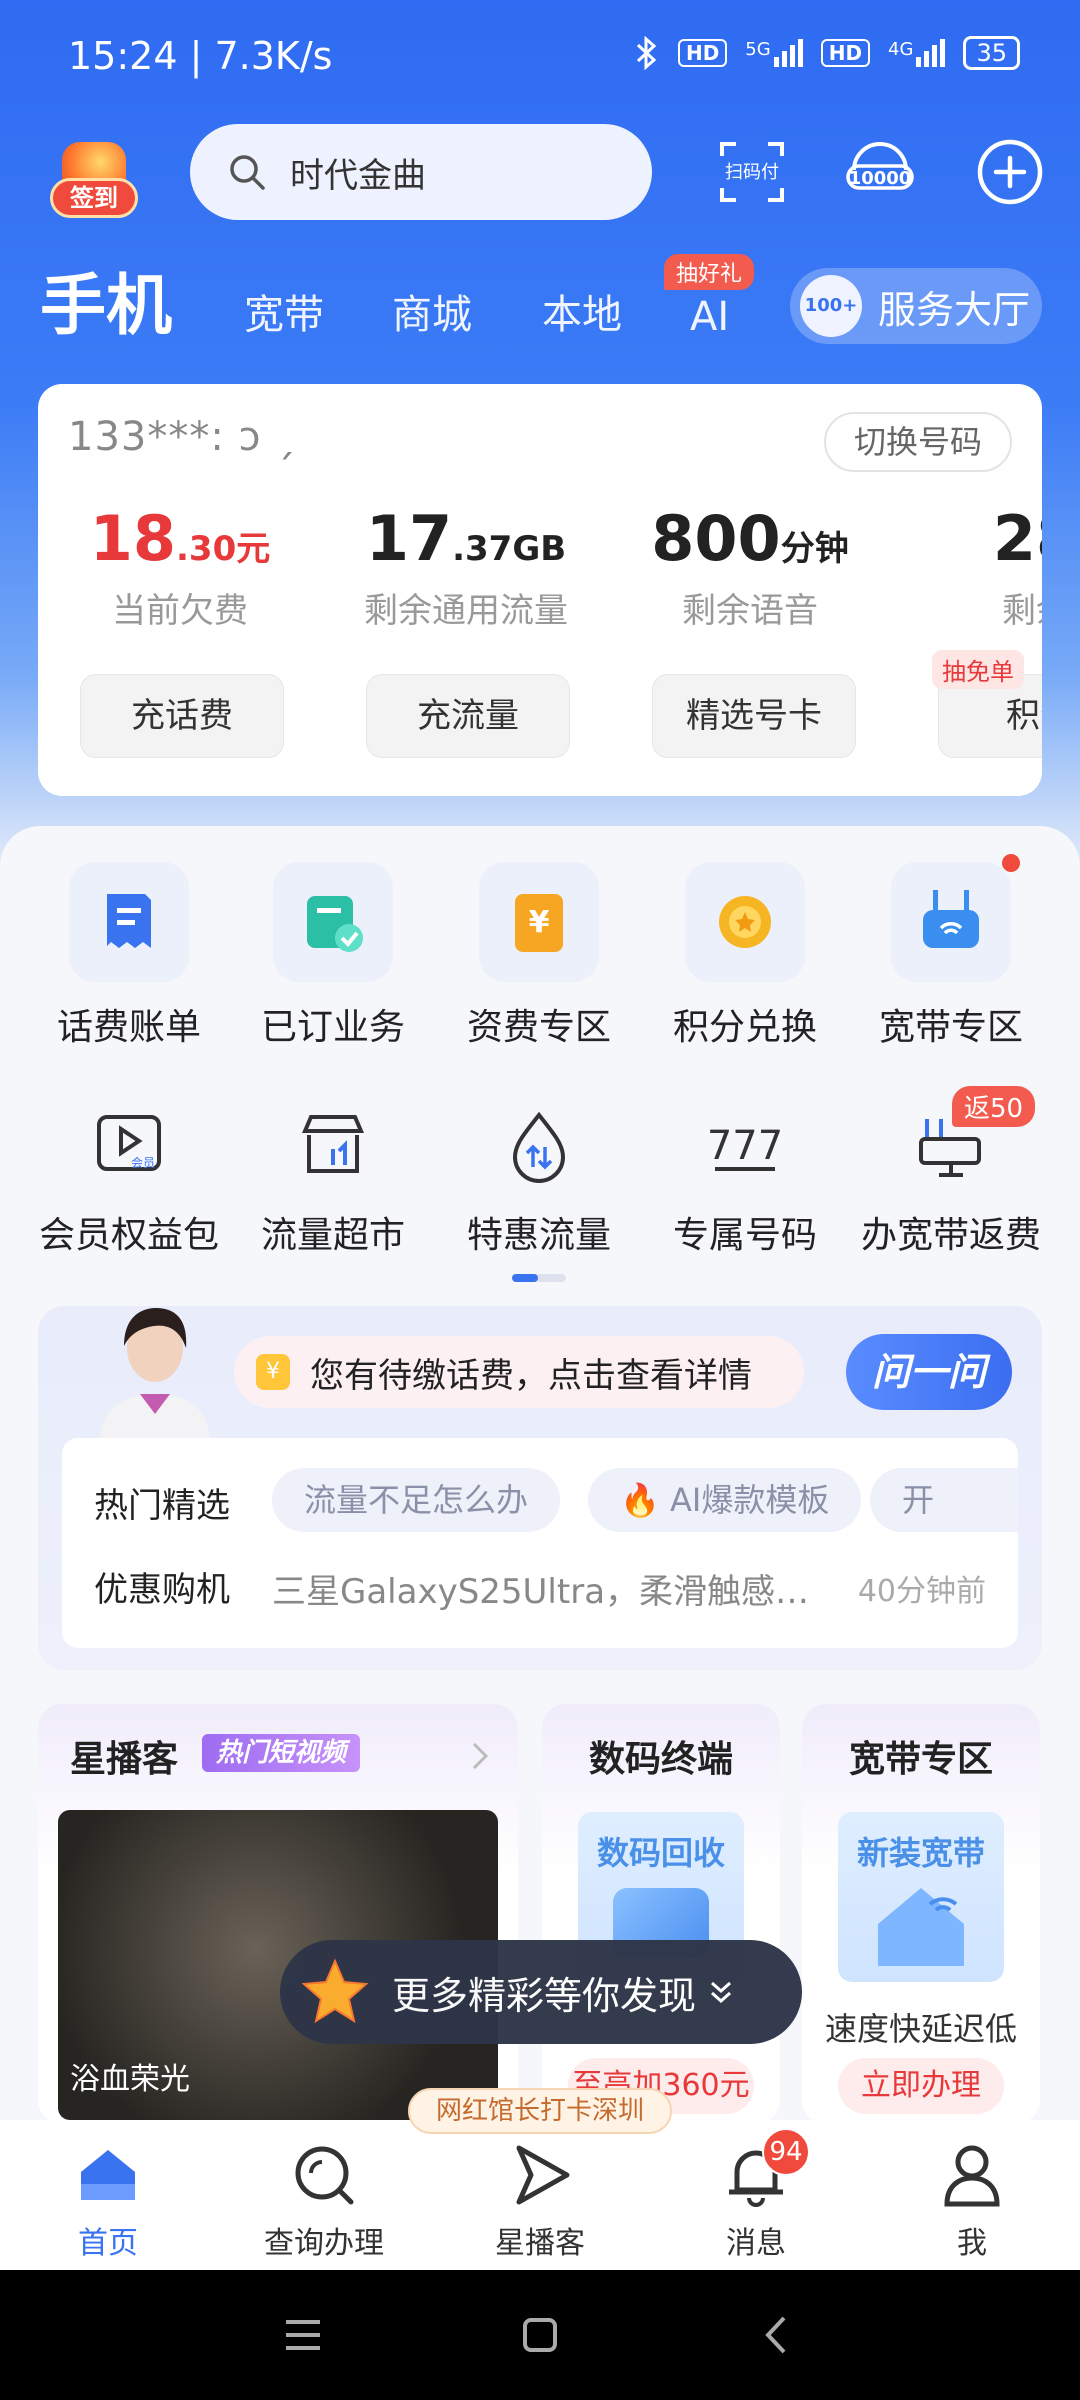 The width and height of the screenshot is (1080, 2400). I want to click on signin-button: 签到, so click(94, 180).